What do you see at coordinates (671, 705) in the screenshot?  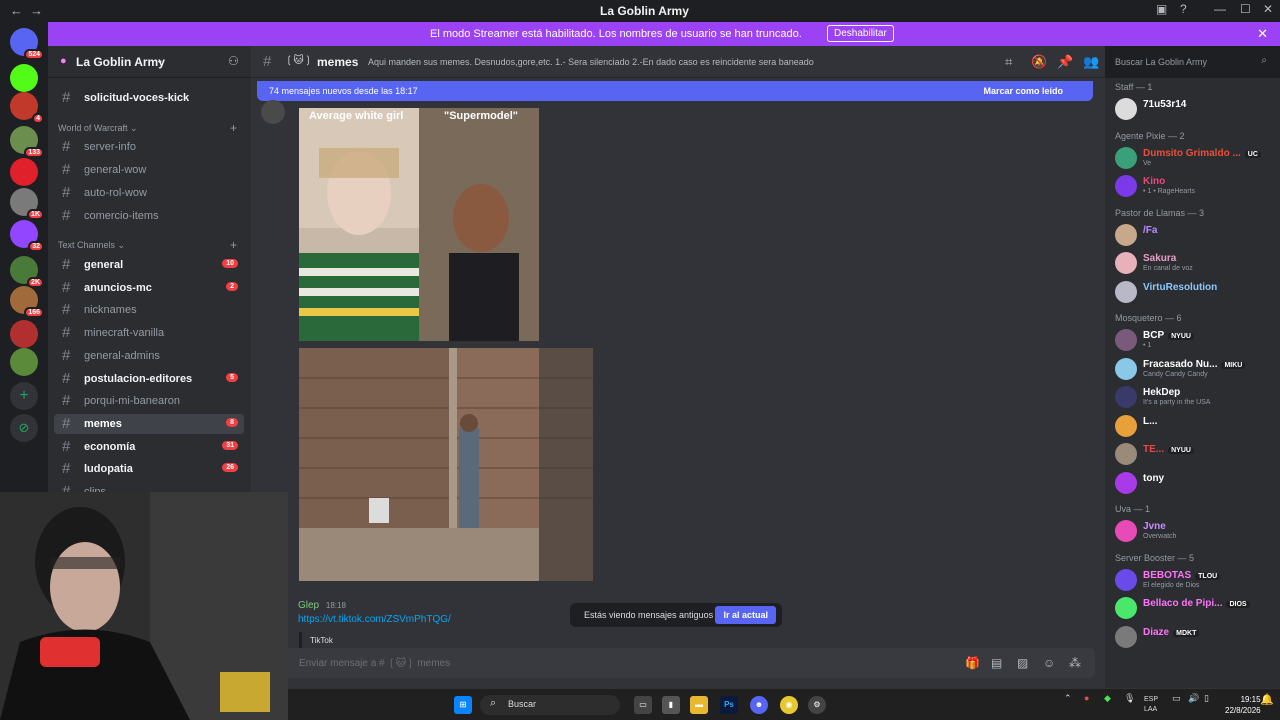 I see `app-icon: ▮` at bounding box center [671, 705].